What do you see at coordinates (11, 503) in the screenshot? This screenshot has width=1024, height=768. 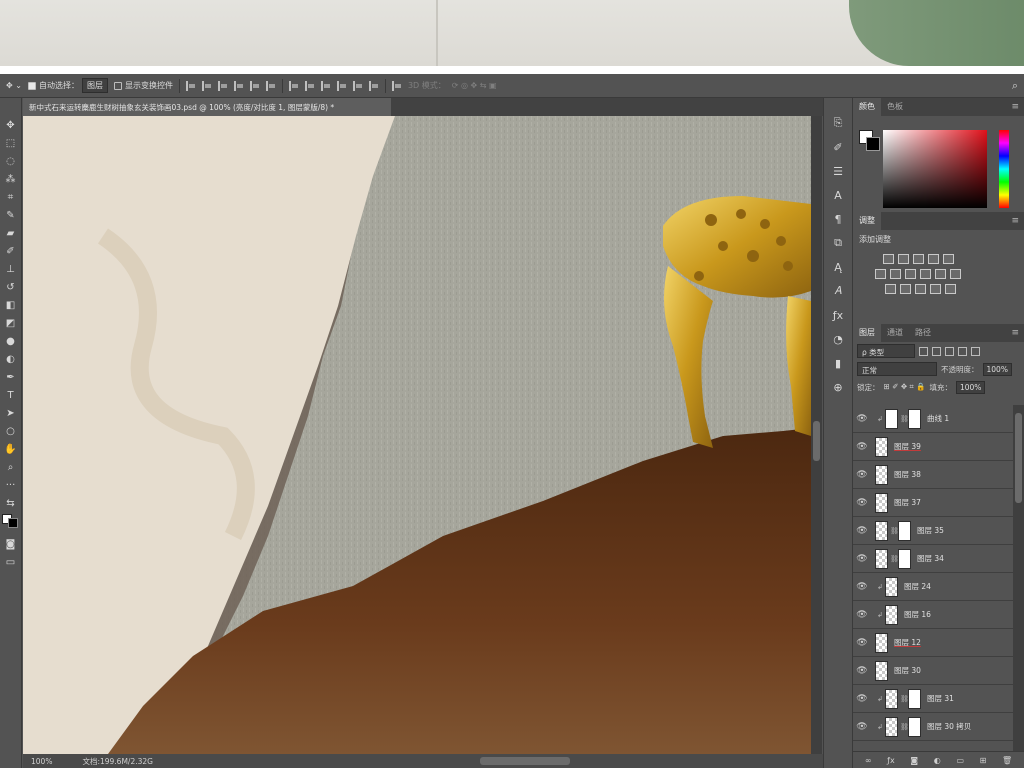 I see `default-colors-icon: ⇆` at bounding box center [11, 503].